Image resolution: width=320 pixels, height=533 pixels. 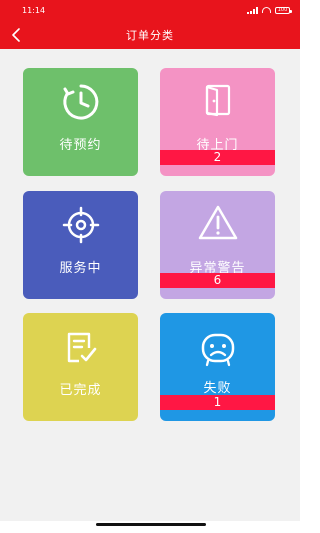 I want to click on checklist-icon, so click(x=81, y=347).